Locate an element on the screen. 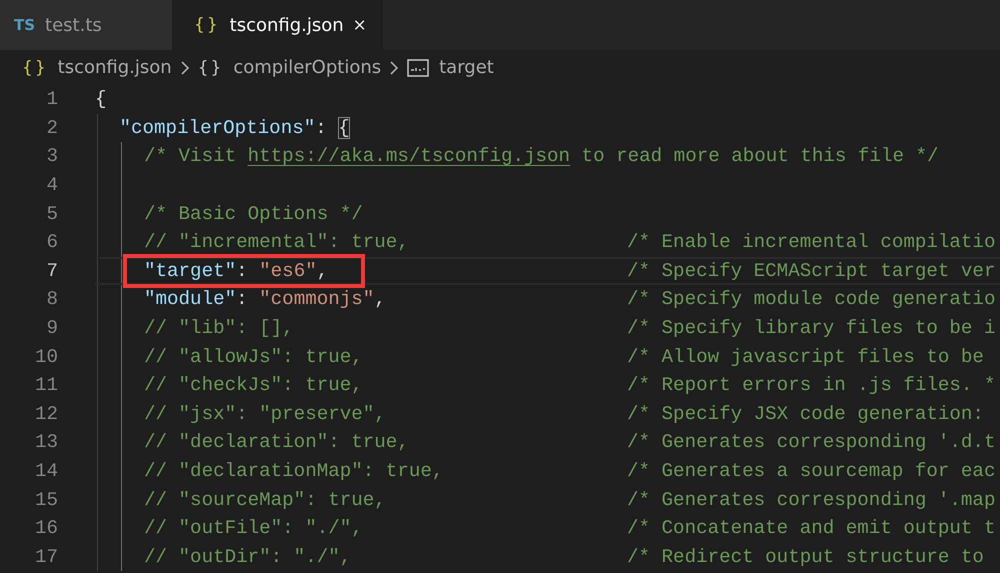  line-number: 4 is located at coordinates (52, 185).